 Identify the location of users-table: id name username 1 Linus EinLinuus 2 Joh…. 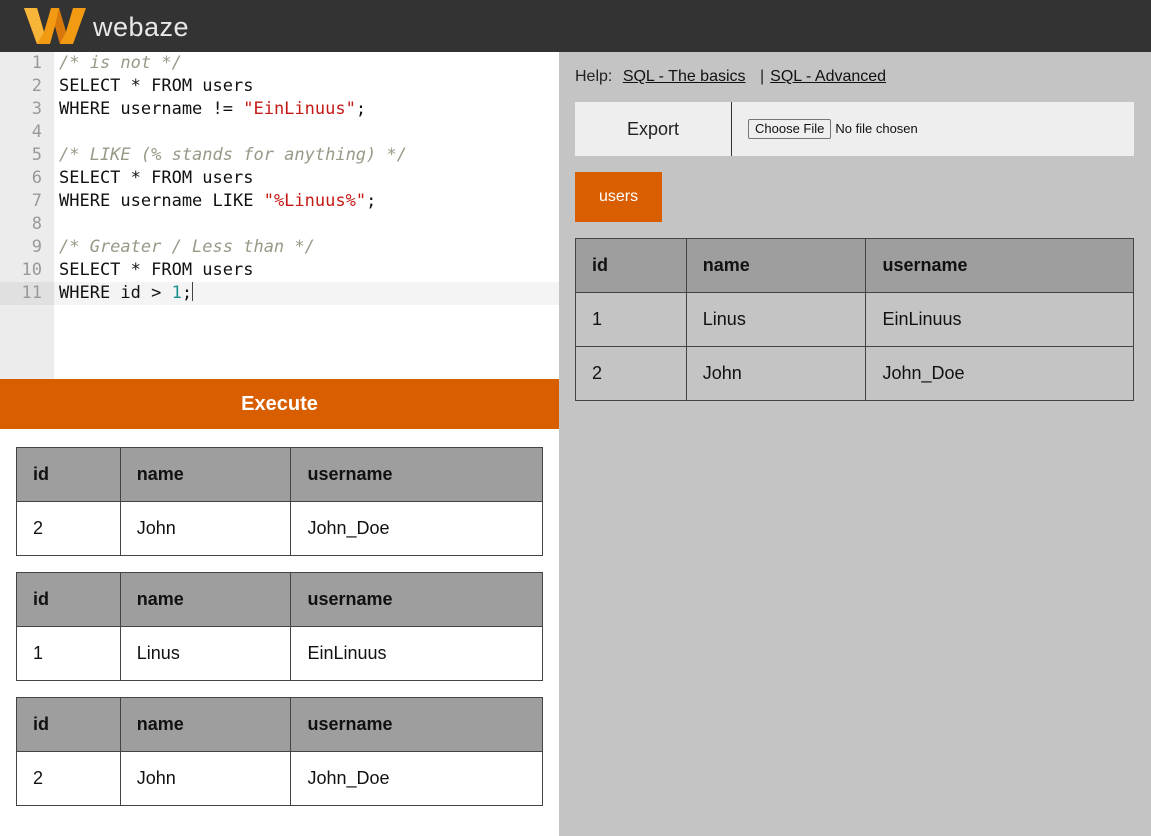
(854, 319).